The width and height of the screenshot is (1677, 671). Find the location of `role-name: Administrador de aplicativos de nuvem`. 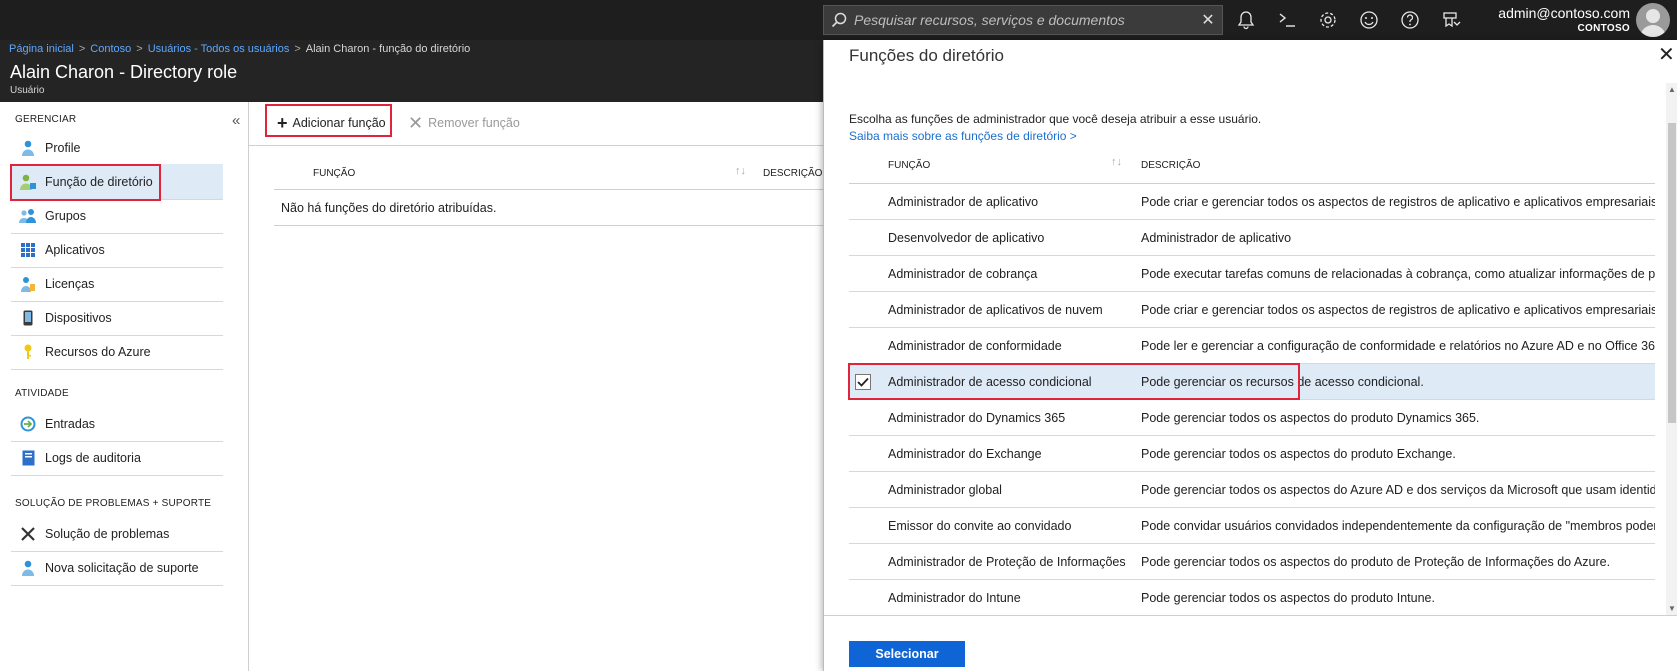

role-name: Administrador de aplicativos de nuvem is located at coordinates (995, 310).